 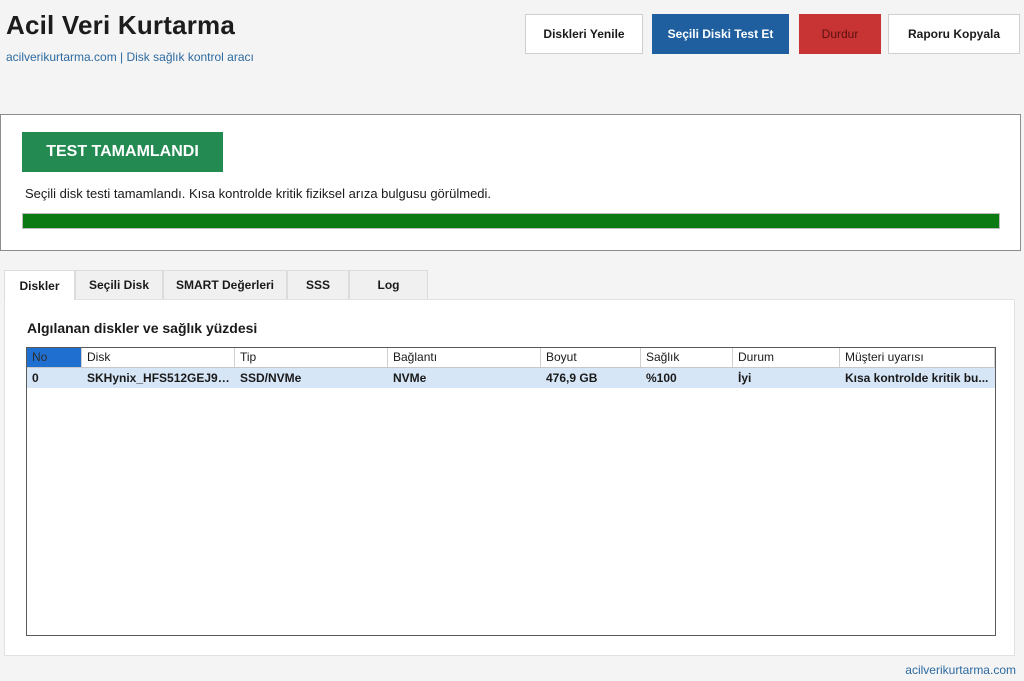 I want to click on cell-connection: NVMe, so click(x=410, y=378).